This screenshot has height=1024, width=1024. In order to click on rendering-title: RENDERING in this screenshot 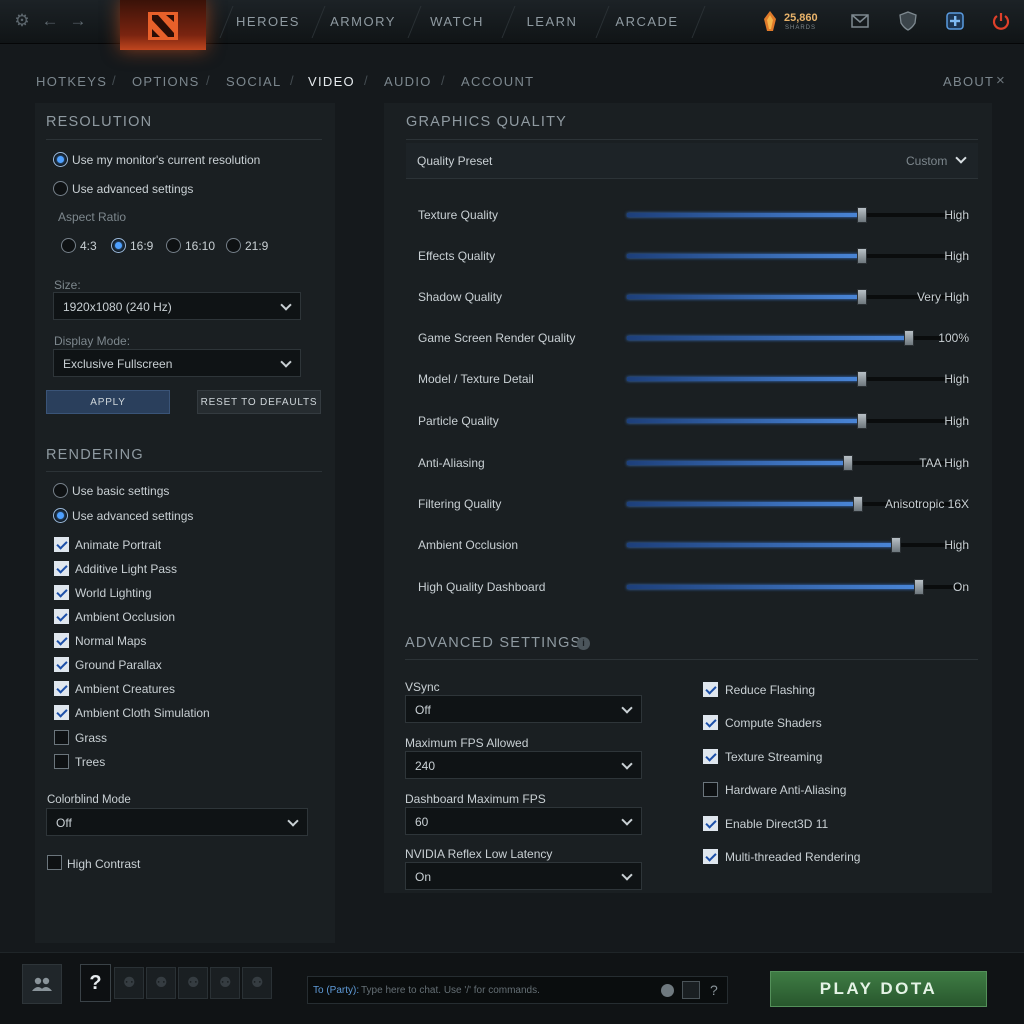, I will do `click(95, 455)`.